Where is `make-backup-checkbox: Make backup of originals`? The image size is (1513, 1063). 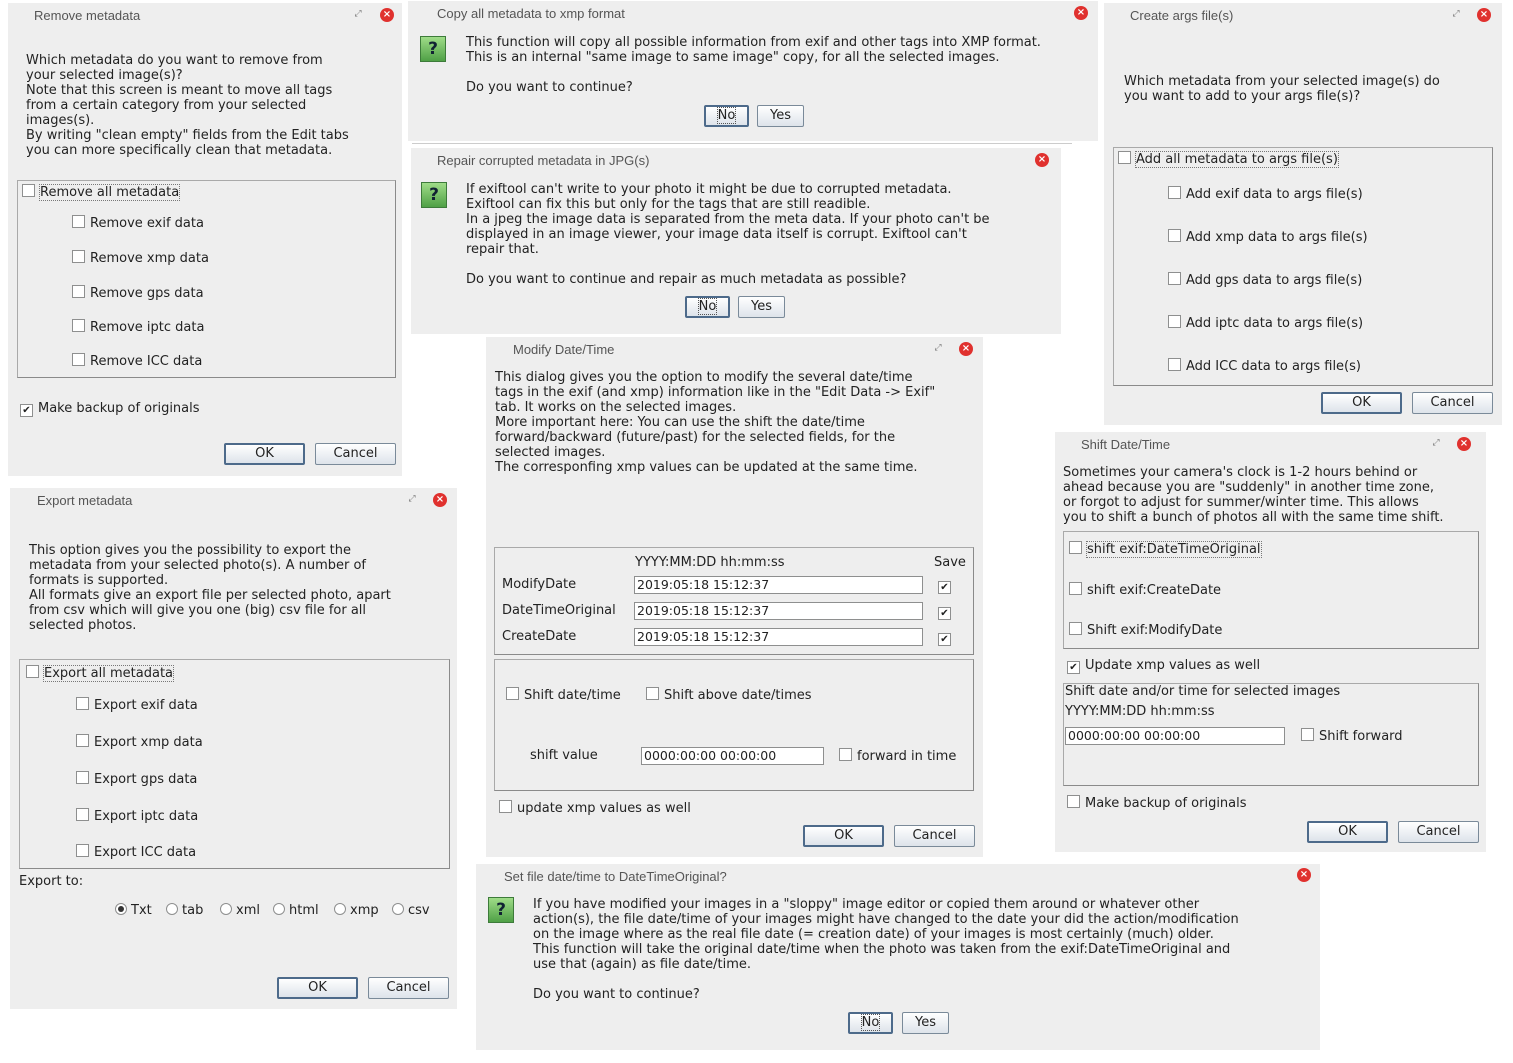 make-backup-checkbox: Make backup of originals is located at coordinates (1157, 803).